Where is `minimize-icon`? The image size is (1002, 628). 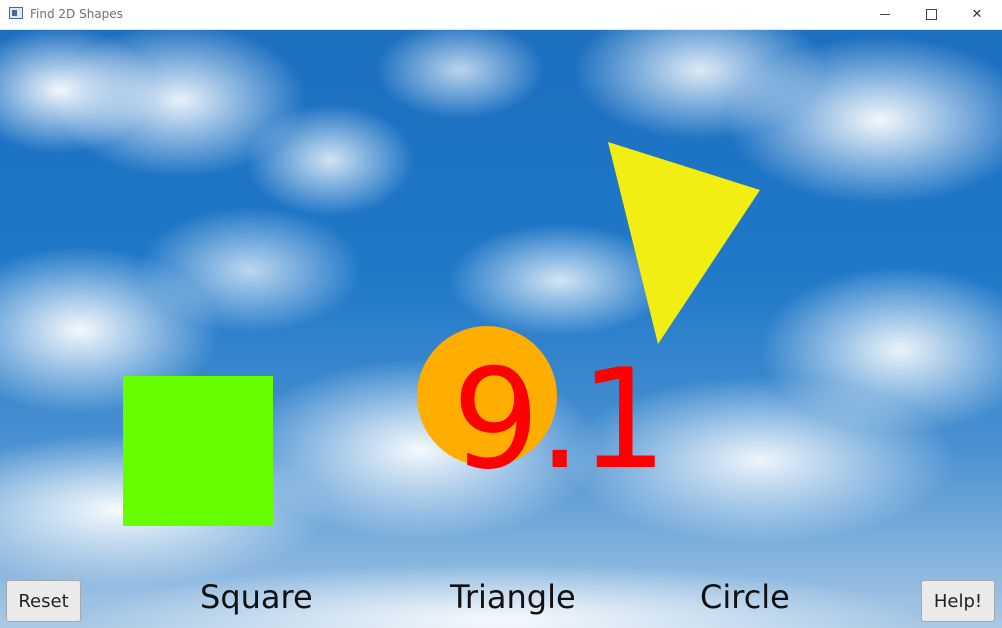 minimize-icon is located at coordinates (885, 14).